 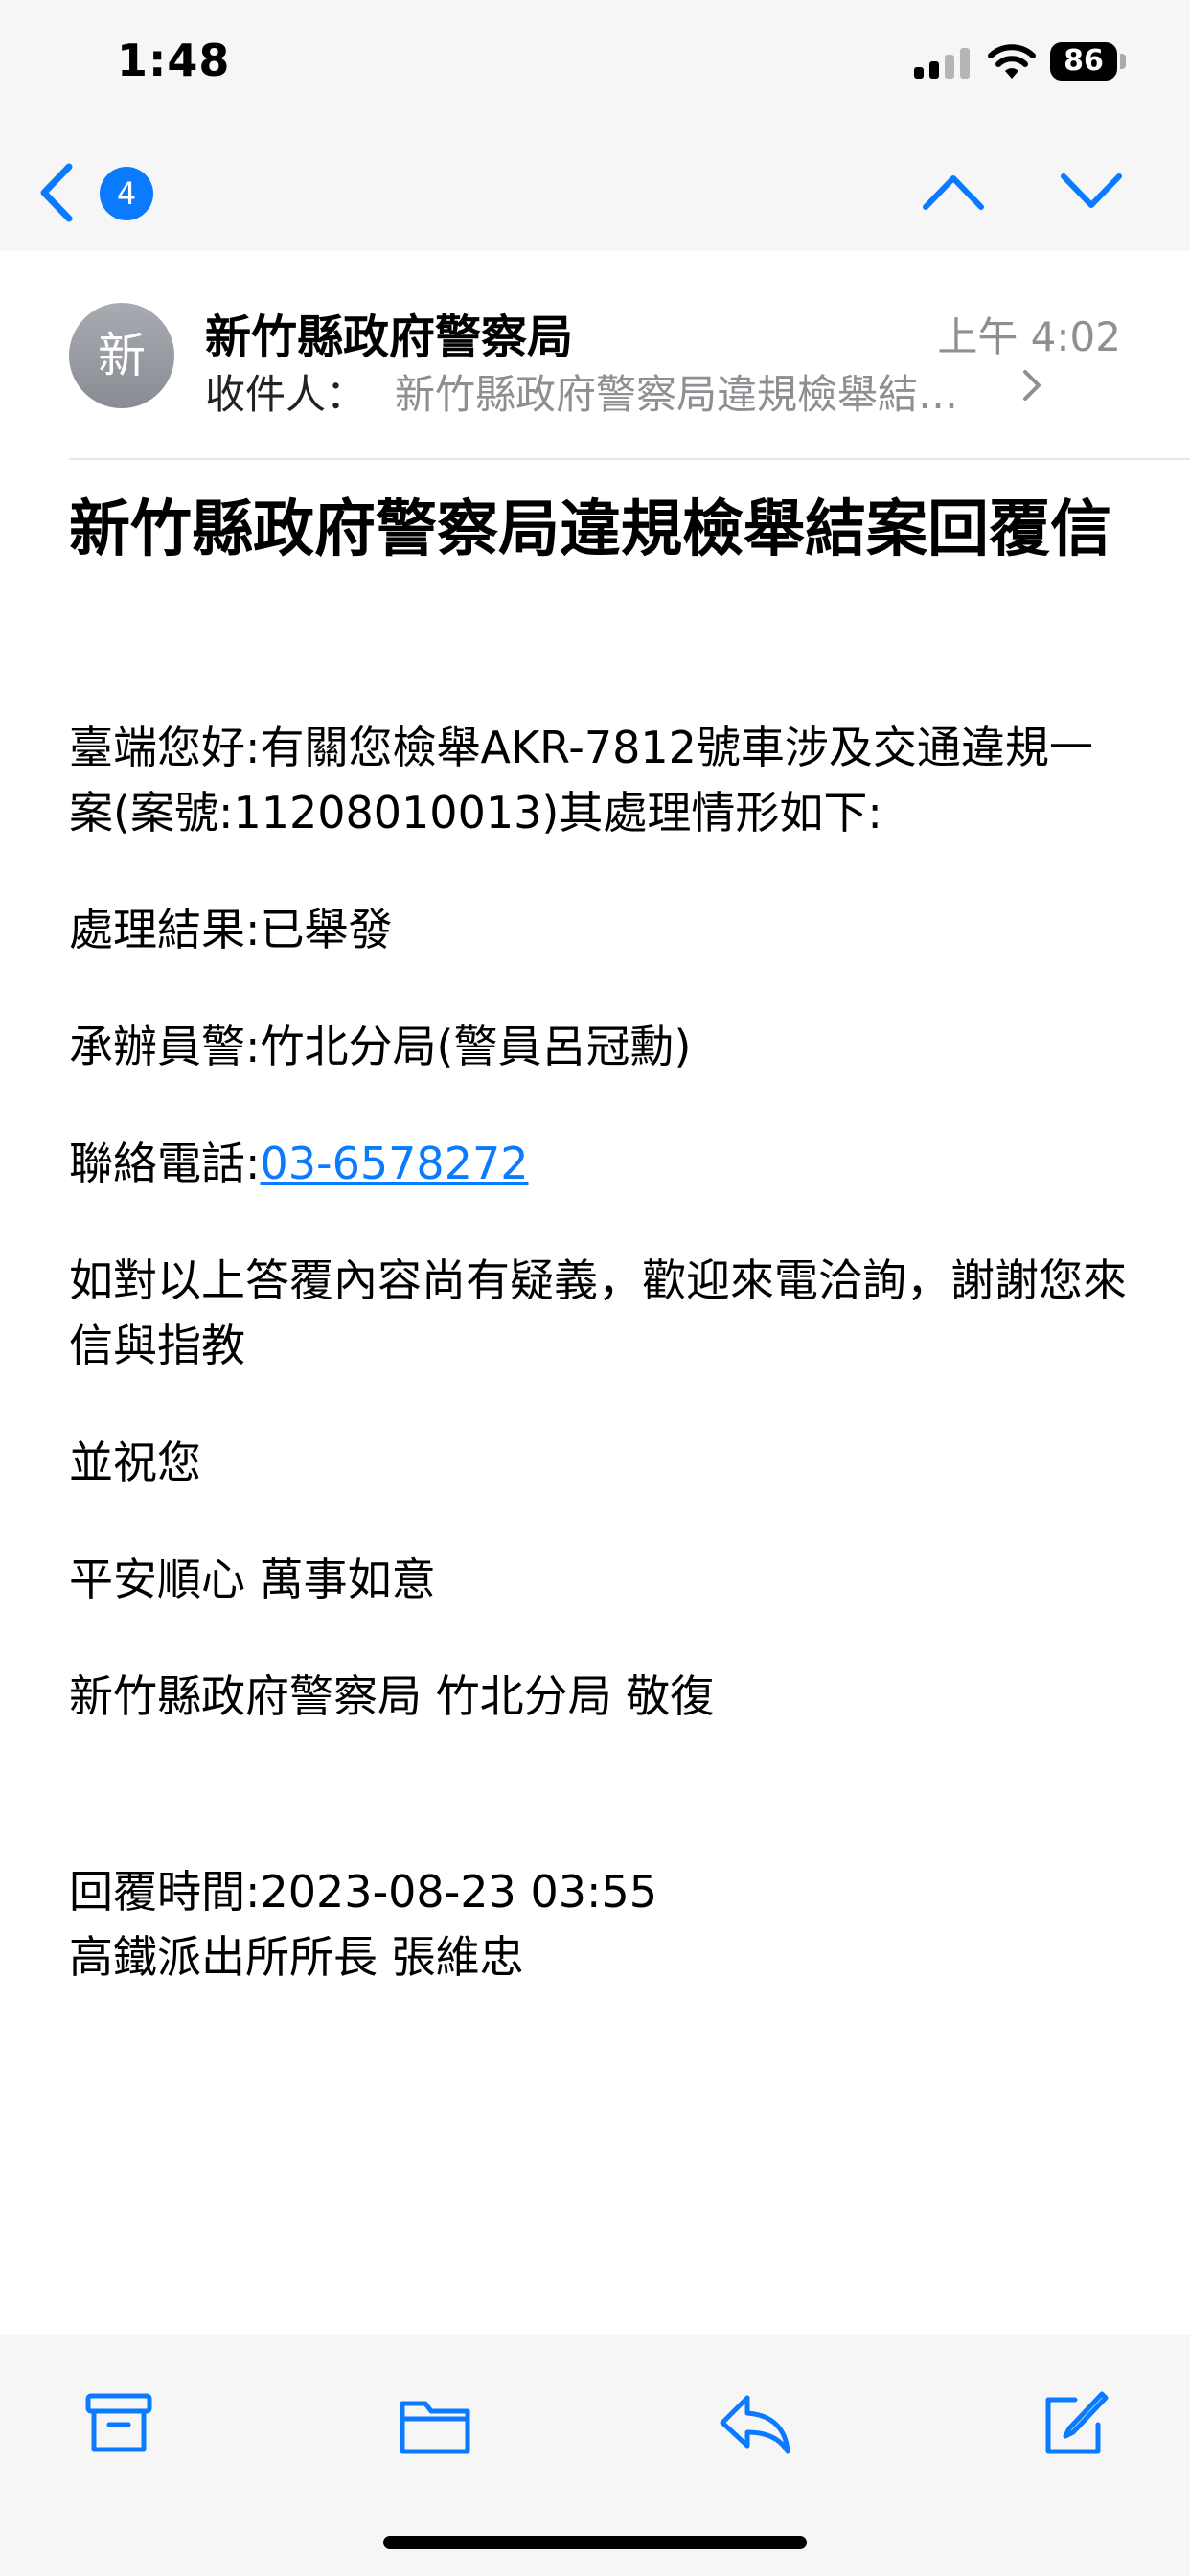 I want to click on body-result: 處理結果:已舉發, so click(x=231, y=929).